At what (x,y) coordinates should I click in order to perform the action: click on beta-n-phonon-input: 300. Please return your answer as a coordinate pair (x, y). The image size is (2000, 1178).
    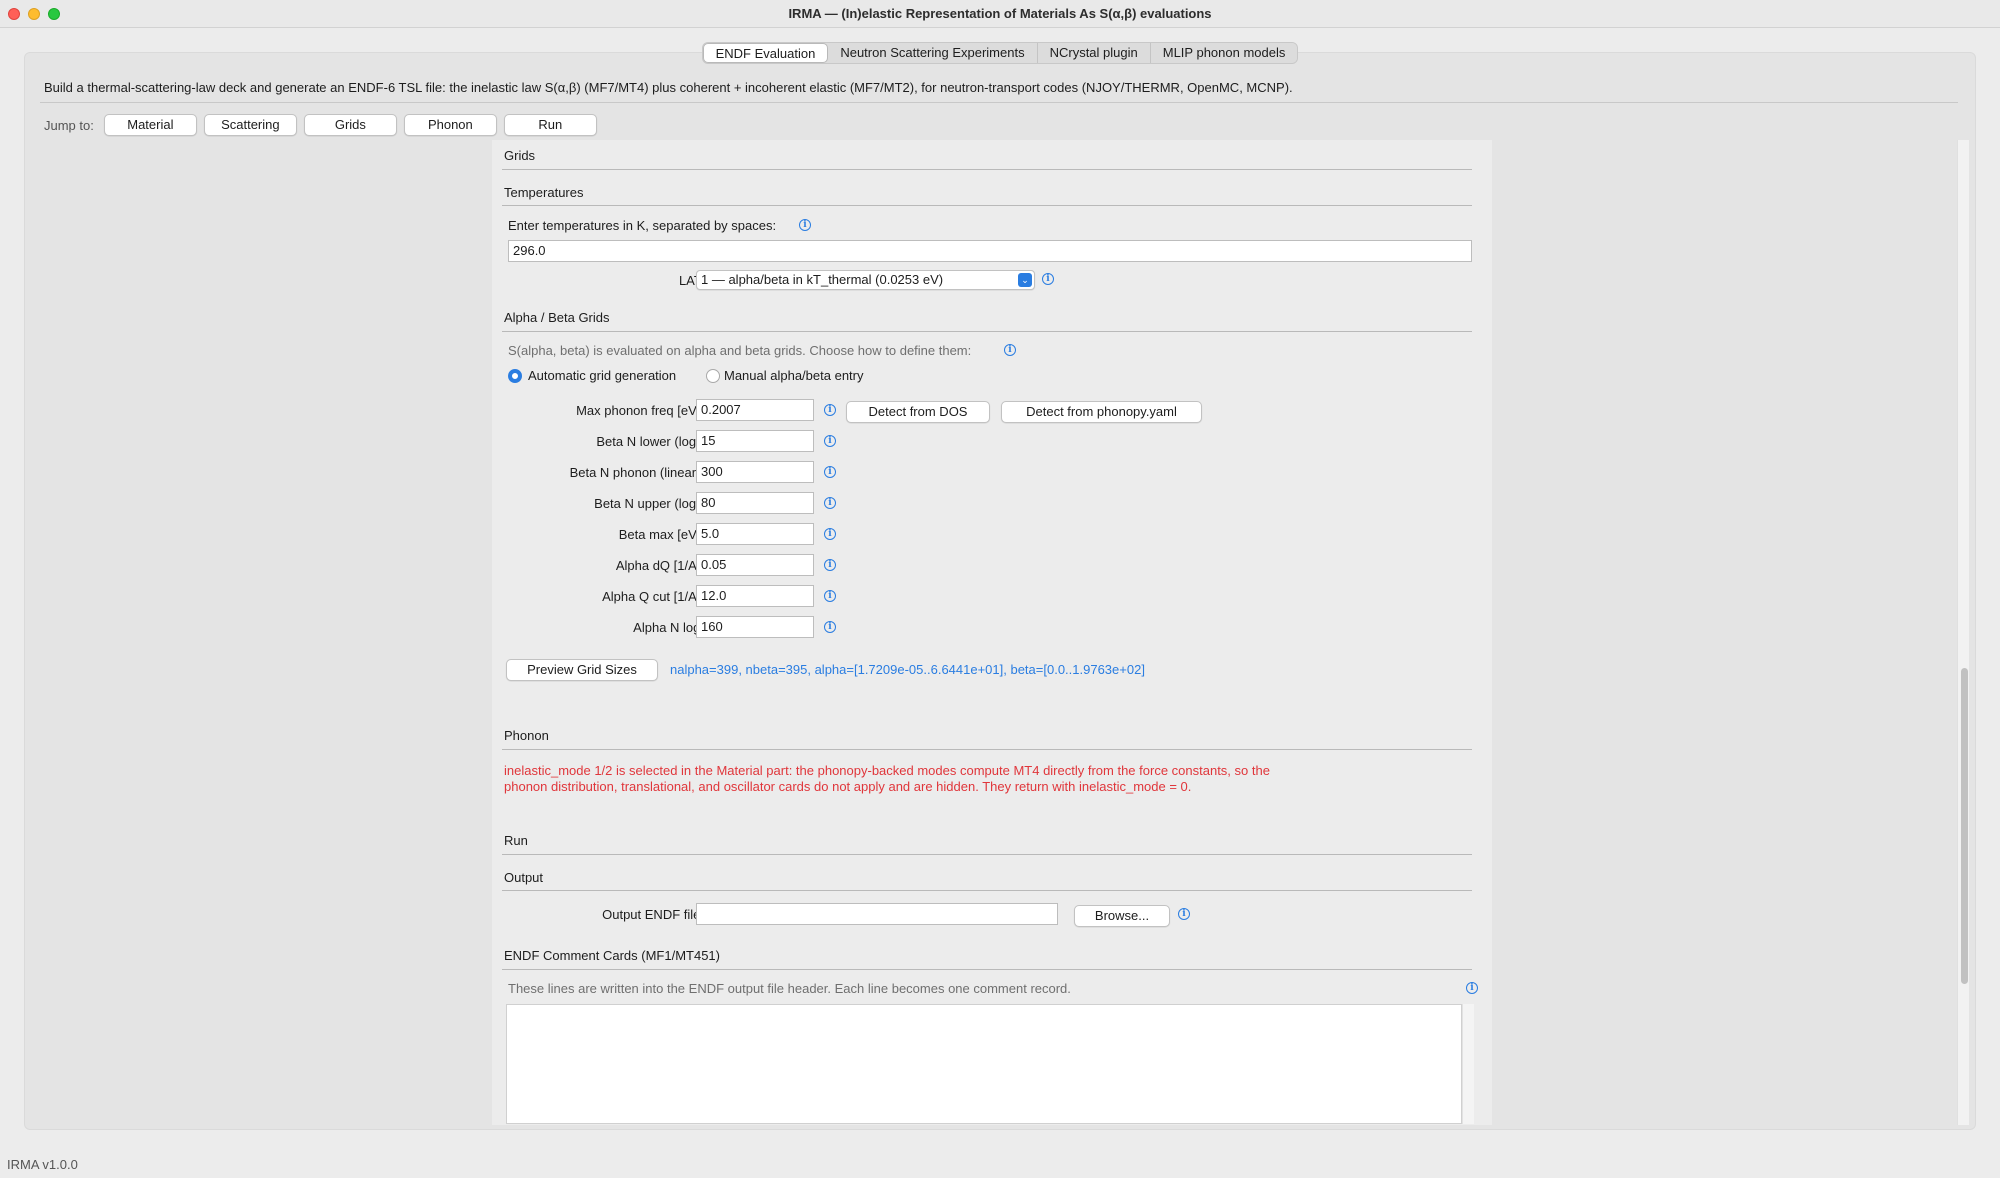
    Looking at the image, I should click on (755, 472).